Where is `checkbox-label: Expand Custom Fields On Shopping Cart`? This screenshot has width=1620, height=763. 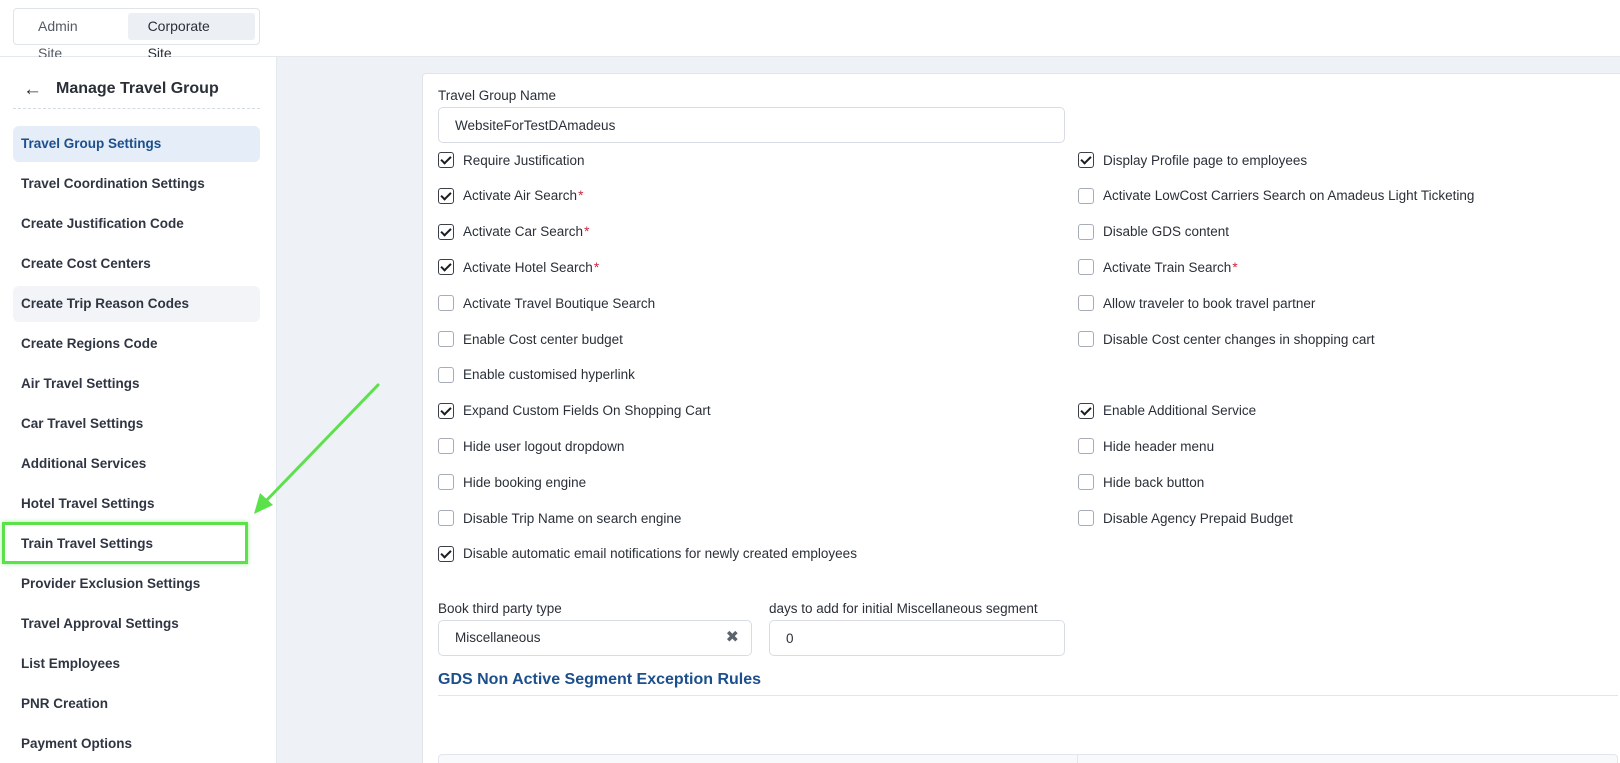 checkbox-label: Expand Custom Fields On Shopping Cart is located at coordinates (587, 410).